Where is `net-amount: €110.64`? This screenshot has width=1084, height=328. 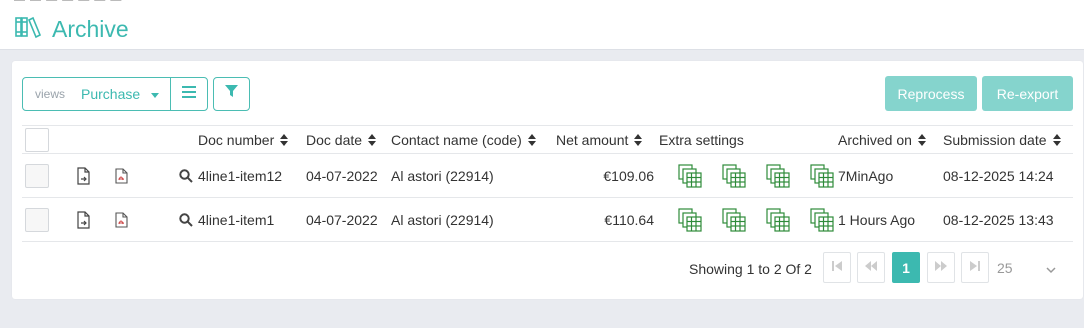
net-amount: €110.64 is located at coordinates (629, 219).